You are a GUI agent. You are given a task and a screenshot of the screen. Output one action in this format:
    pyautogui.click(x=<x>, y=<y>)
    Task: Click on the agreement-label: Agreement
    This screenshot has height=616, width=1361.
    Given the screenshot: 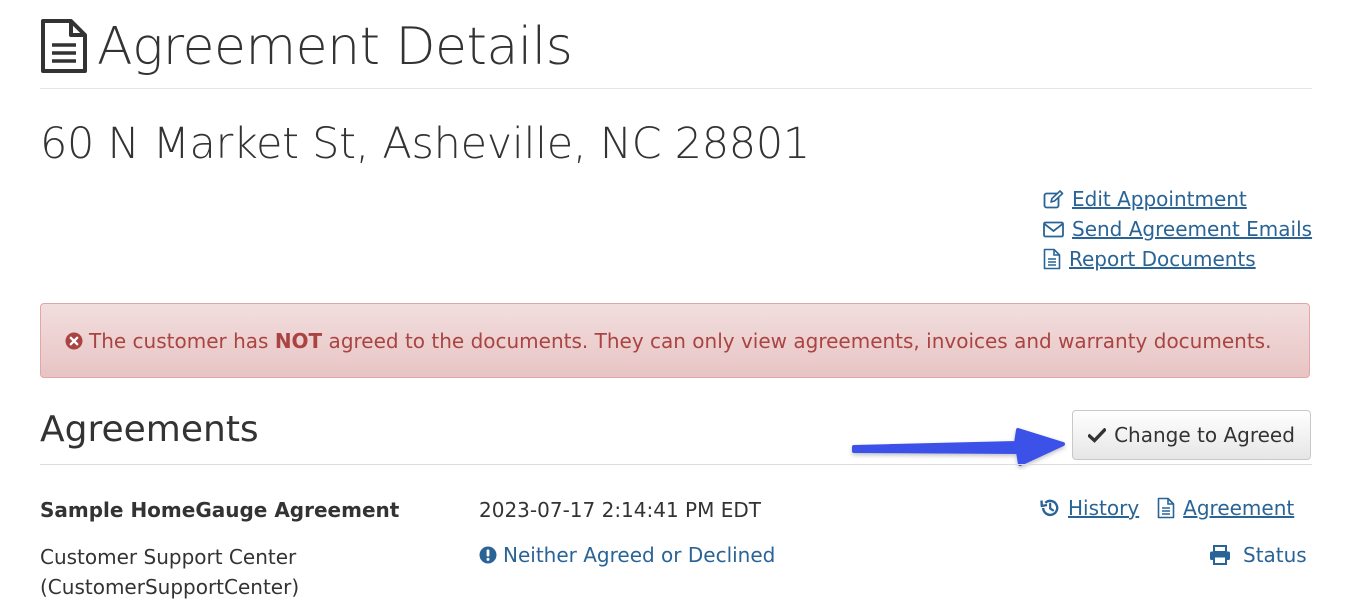 What is the action you would take?
    pyautogui.click(x=1238, y=508)
    